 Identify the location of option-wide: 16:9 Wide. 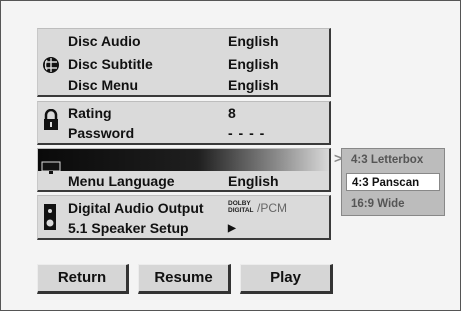
(393, 204).